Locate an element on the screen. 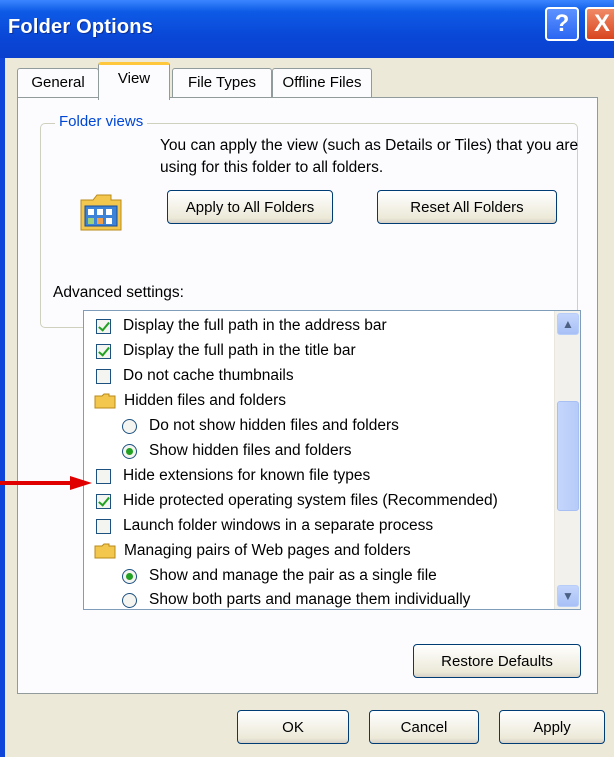 The width and height of the screenshot is (614, 757). folder-views-legend: Folder views is located at coordinates (101, 121).